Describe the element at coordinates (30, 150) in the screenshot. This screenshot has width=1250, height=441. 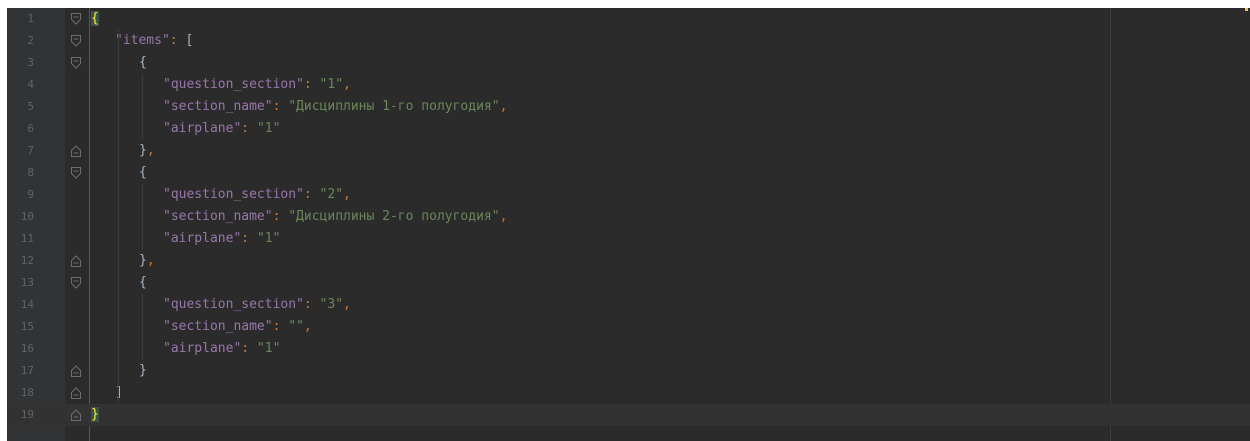
I see `line-number: 7` at that location.